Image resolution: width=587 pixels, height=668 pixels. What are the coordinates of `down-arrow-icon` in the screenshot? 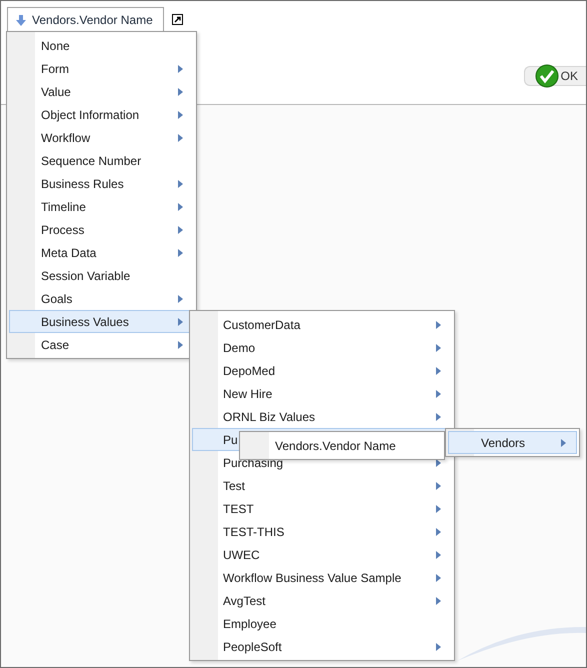 It's located at (21, 20).